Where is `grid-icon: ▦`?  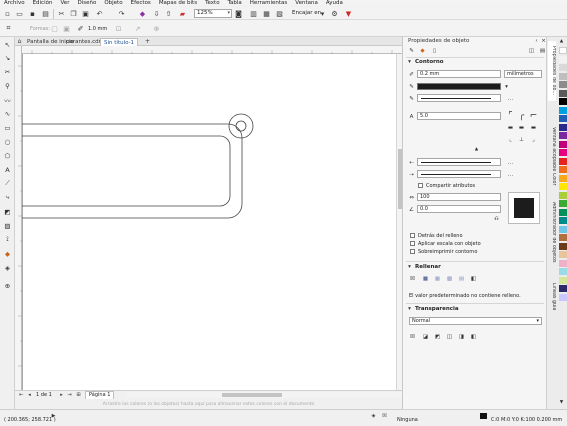 grid-icon: ▦ is located at coordinates (266, 13).